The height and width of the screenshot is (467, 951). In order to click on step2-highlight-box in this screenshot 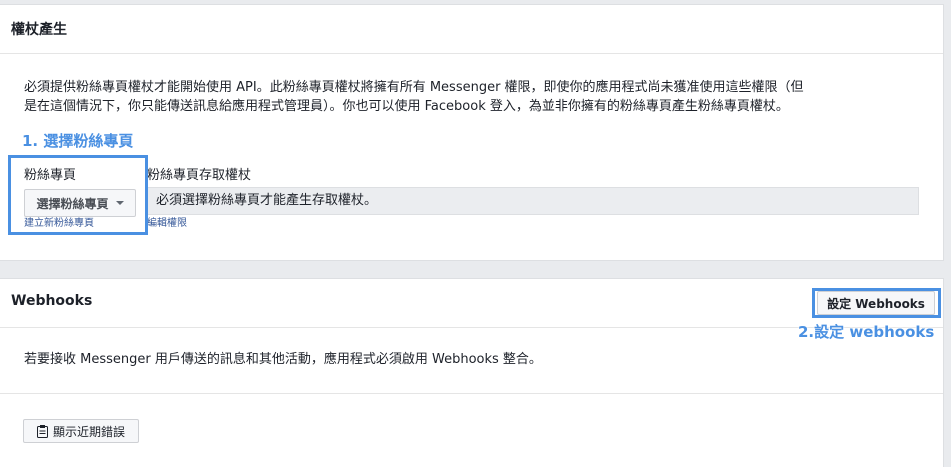, I will do `click(876, 303)`.